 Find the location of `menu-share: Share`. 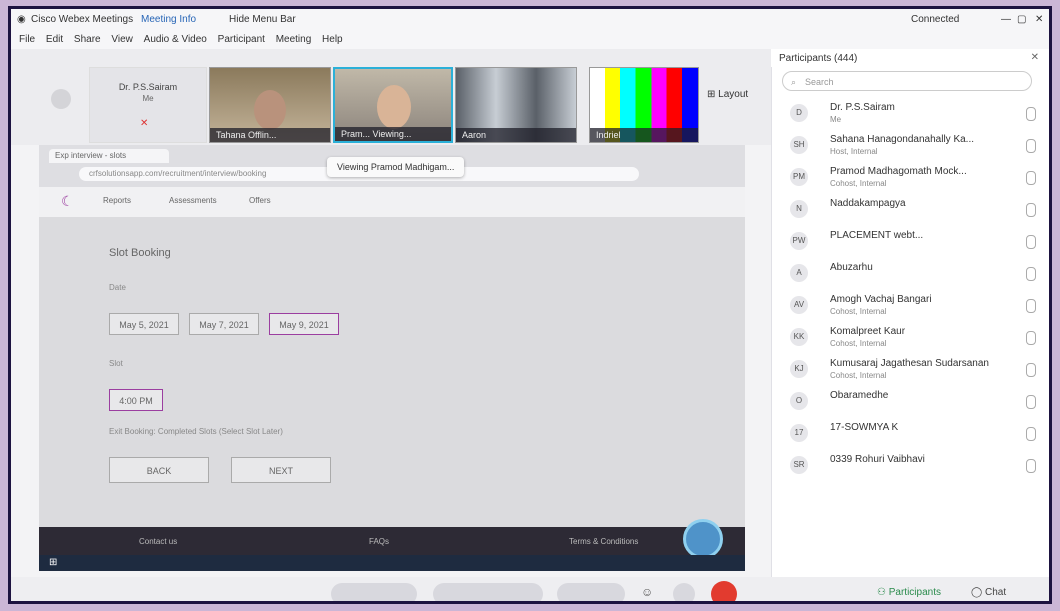

menu-share: Share is located at coordinates (87, 39).